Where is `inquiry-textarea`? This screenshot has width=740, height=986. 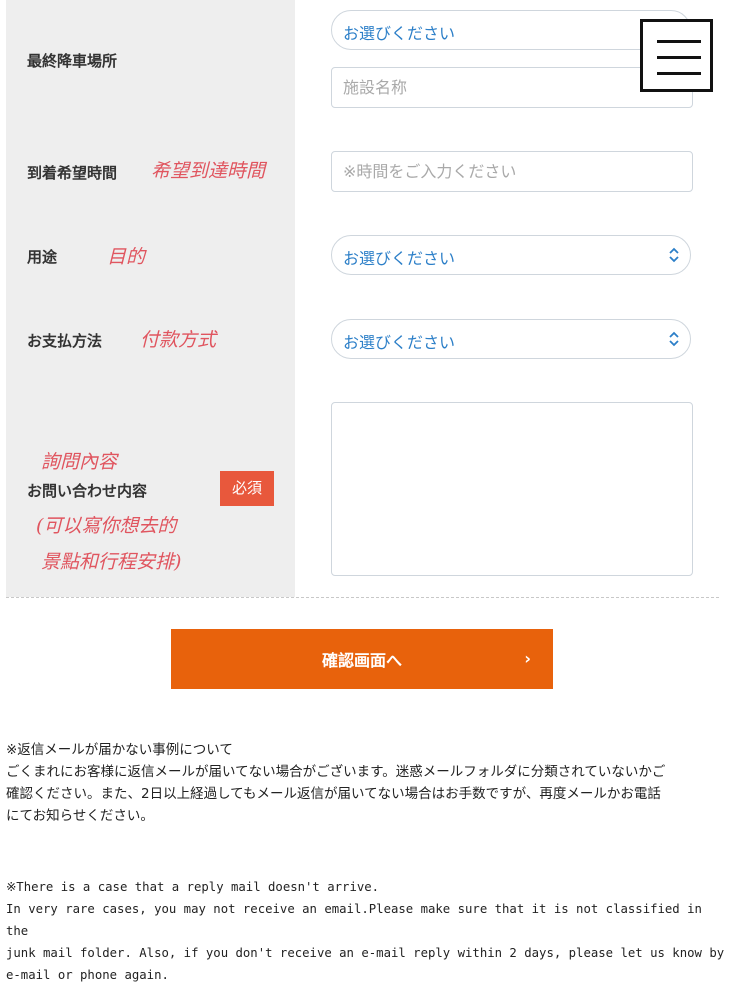 inquiry-textarea is located at coordinates (512, 489).